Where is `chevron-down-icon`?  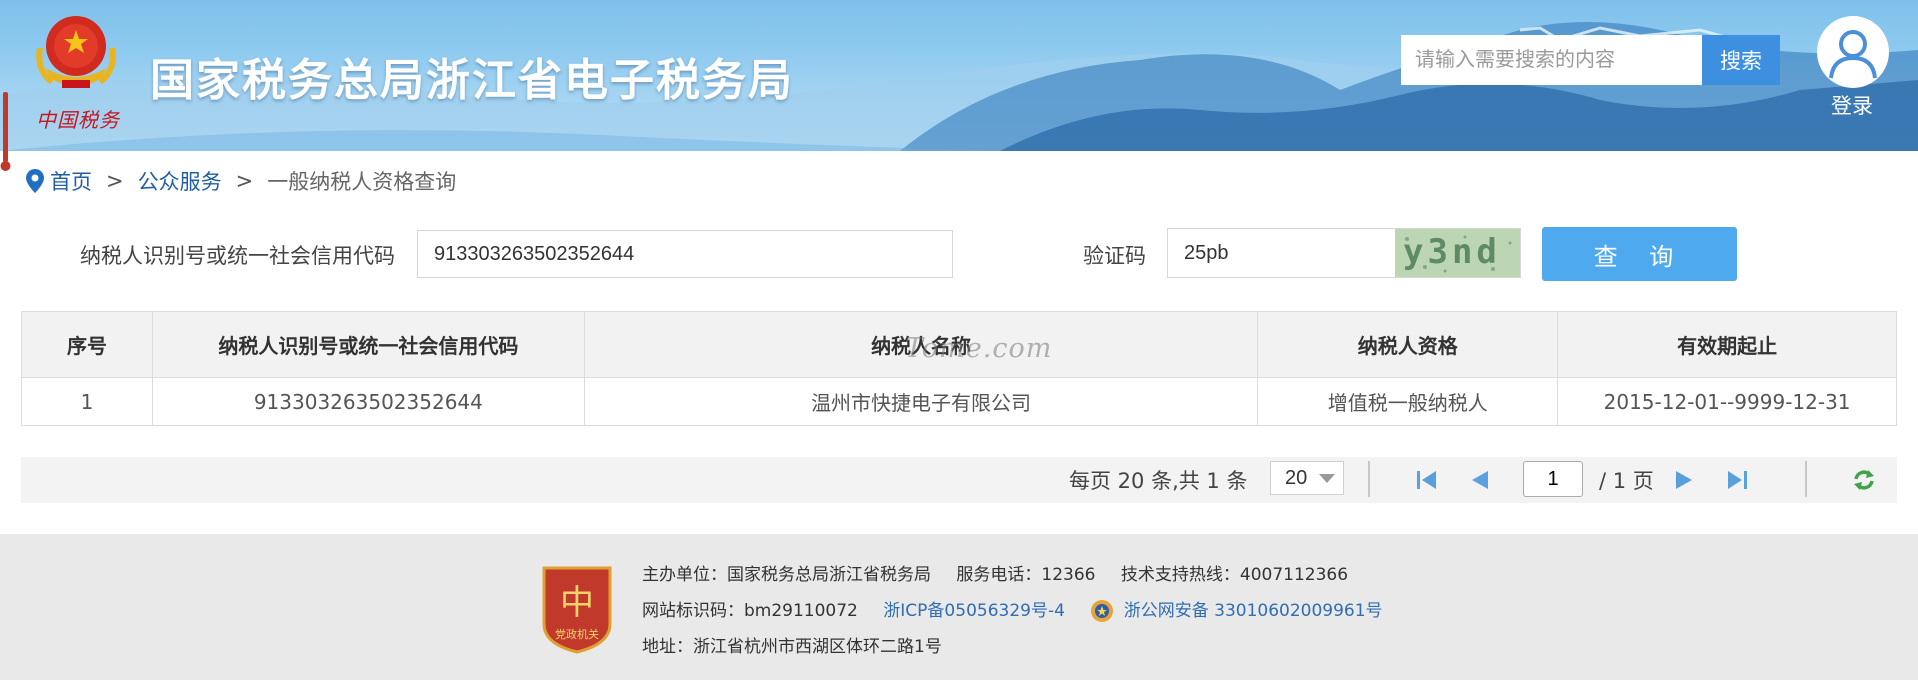 chevron-down-icon is located at coordinates (1327, 478).